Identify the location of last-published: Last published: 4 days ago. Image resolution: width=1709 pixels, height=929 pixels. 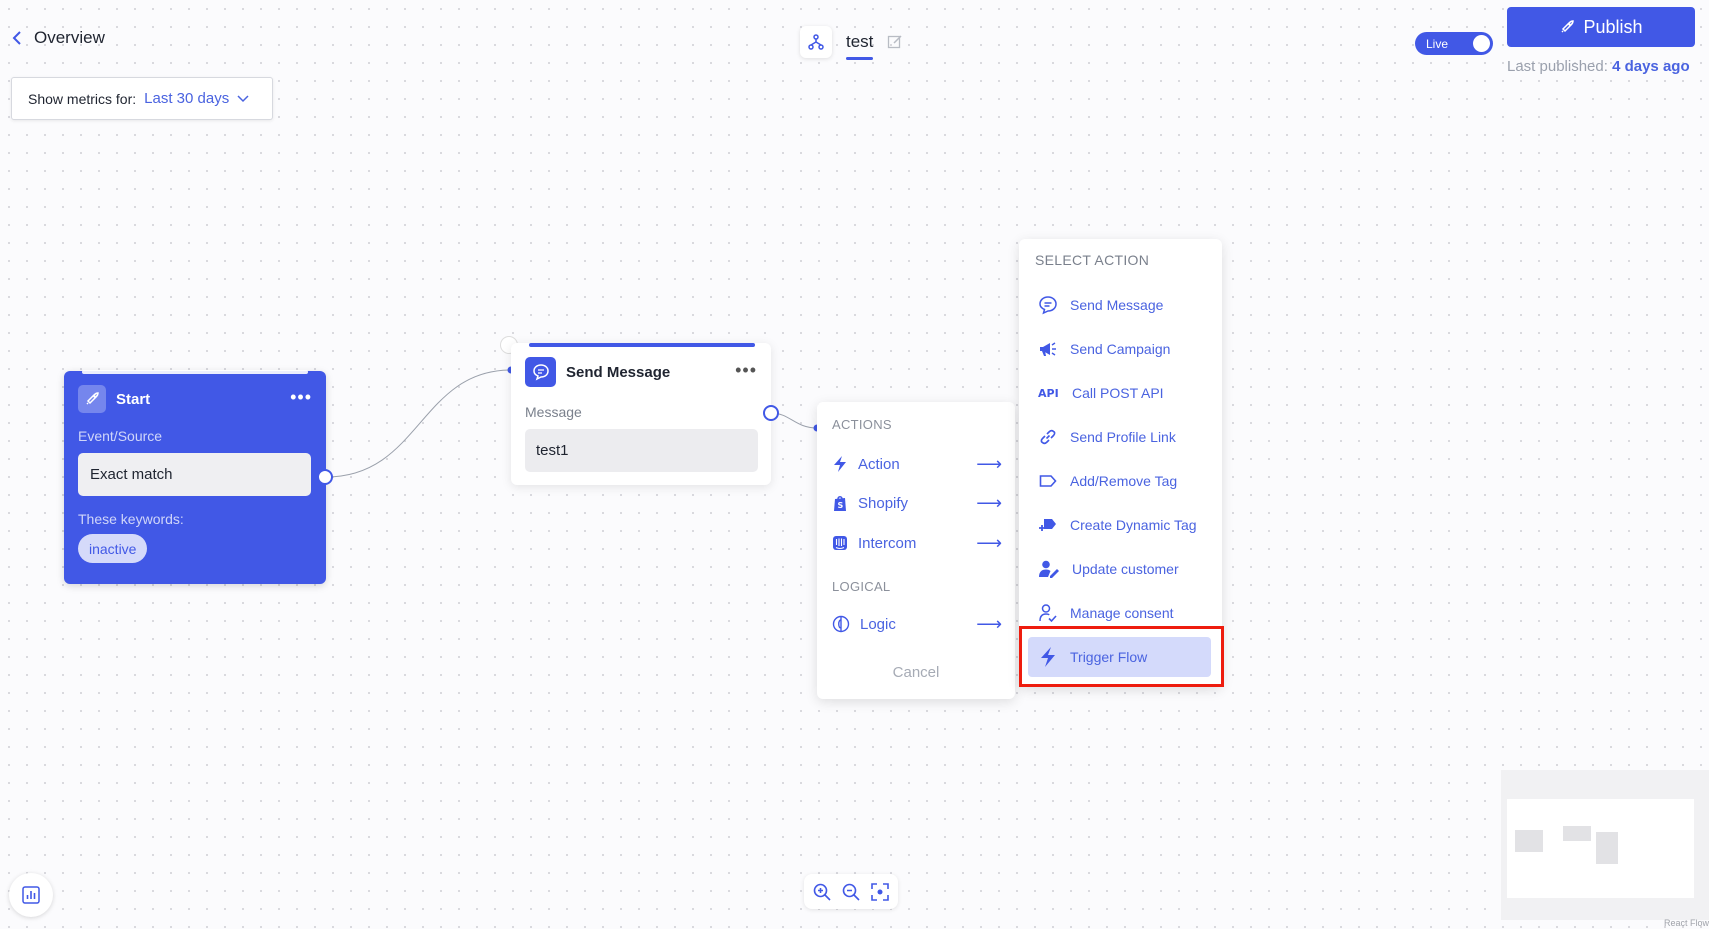
(1598, 66).